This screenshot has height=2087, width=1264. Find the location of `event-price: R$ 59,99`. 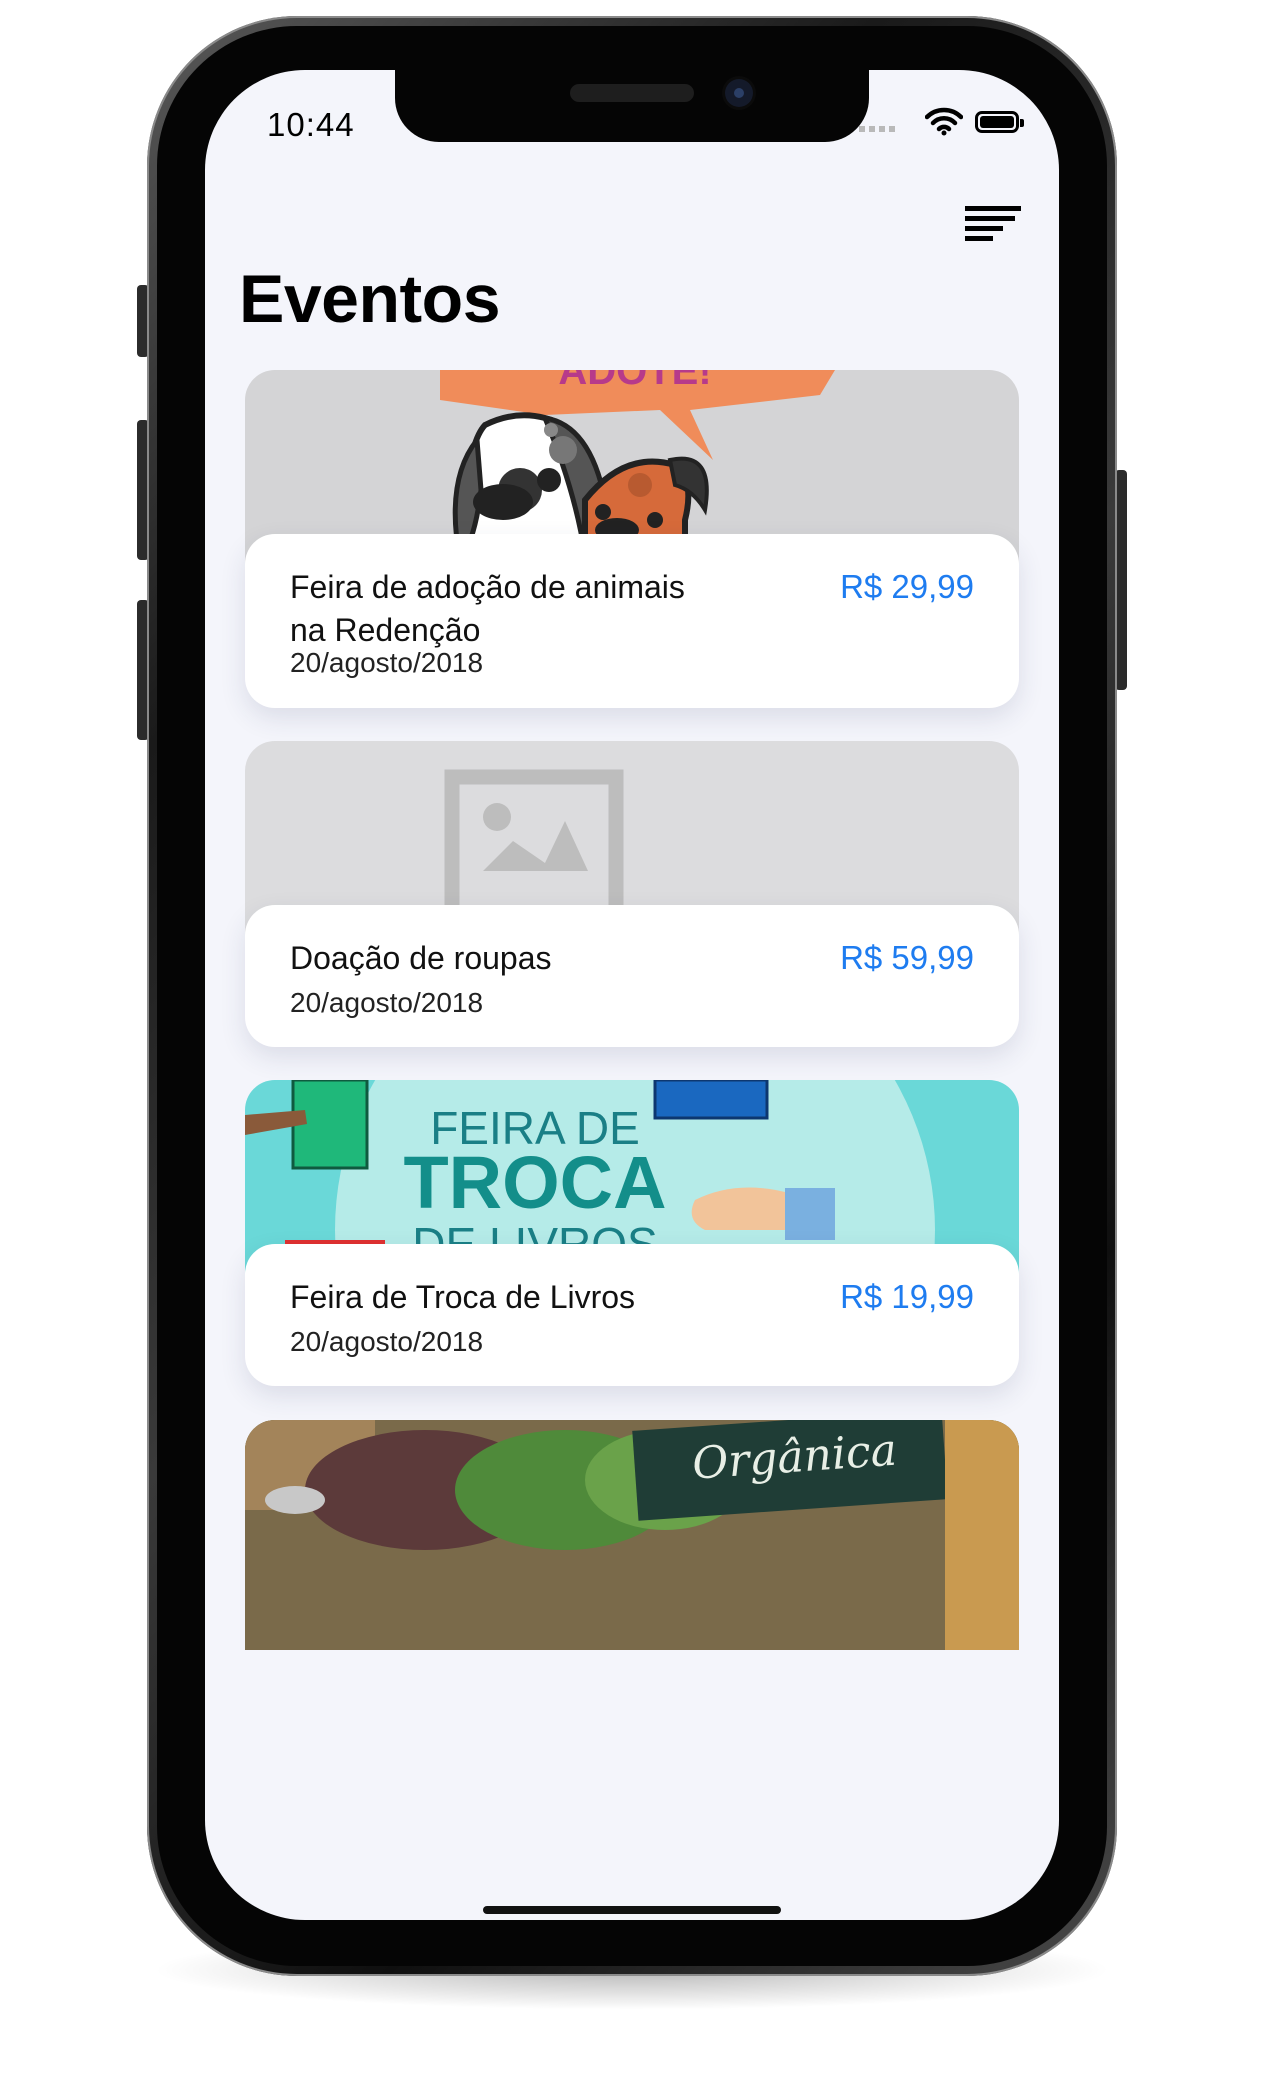

event-price: R$ 59,99 is located at coordinates (907, 957).